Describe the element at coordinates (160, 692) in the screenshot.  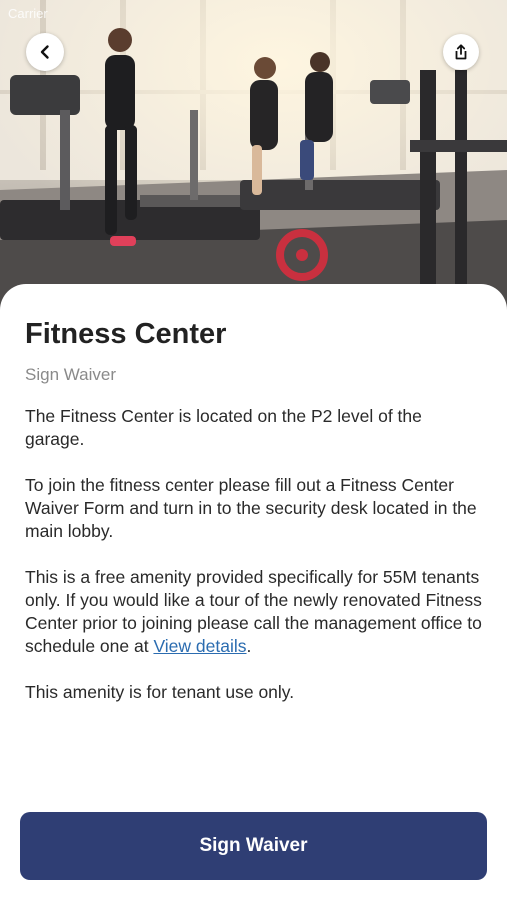
I see `description-paragraph: This amenity is for tenant use only.` at that location.